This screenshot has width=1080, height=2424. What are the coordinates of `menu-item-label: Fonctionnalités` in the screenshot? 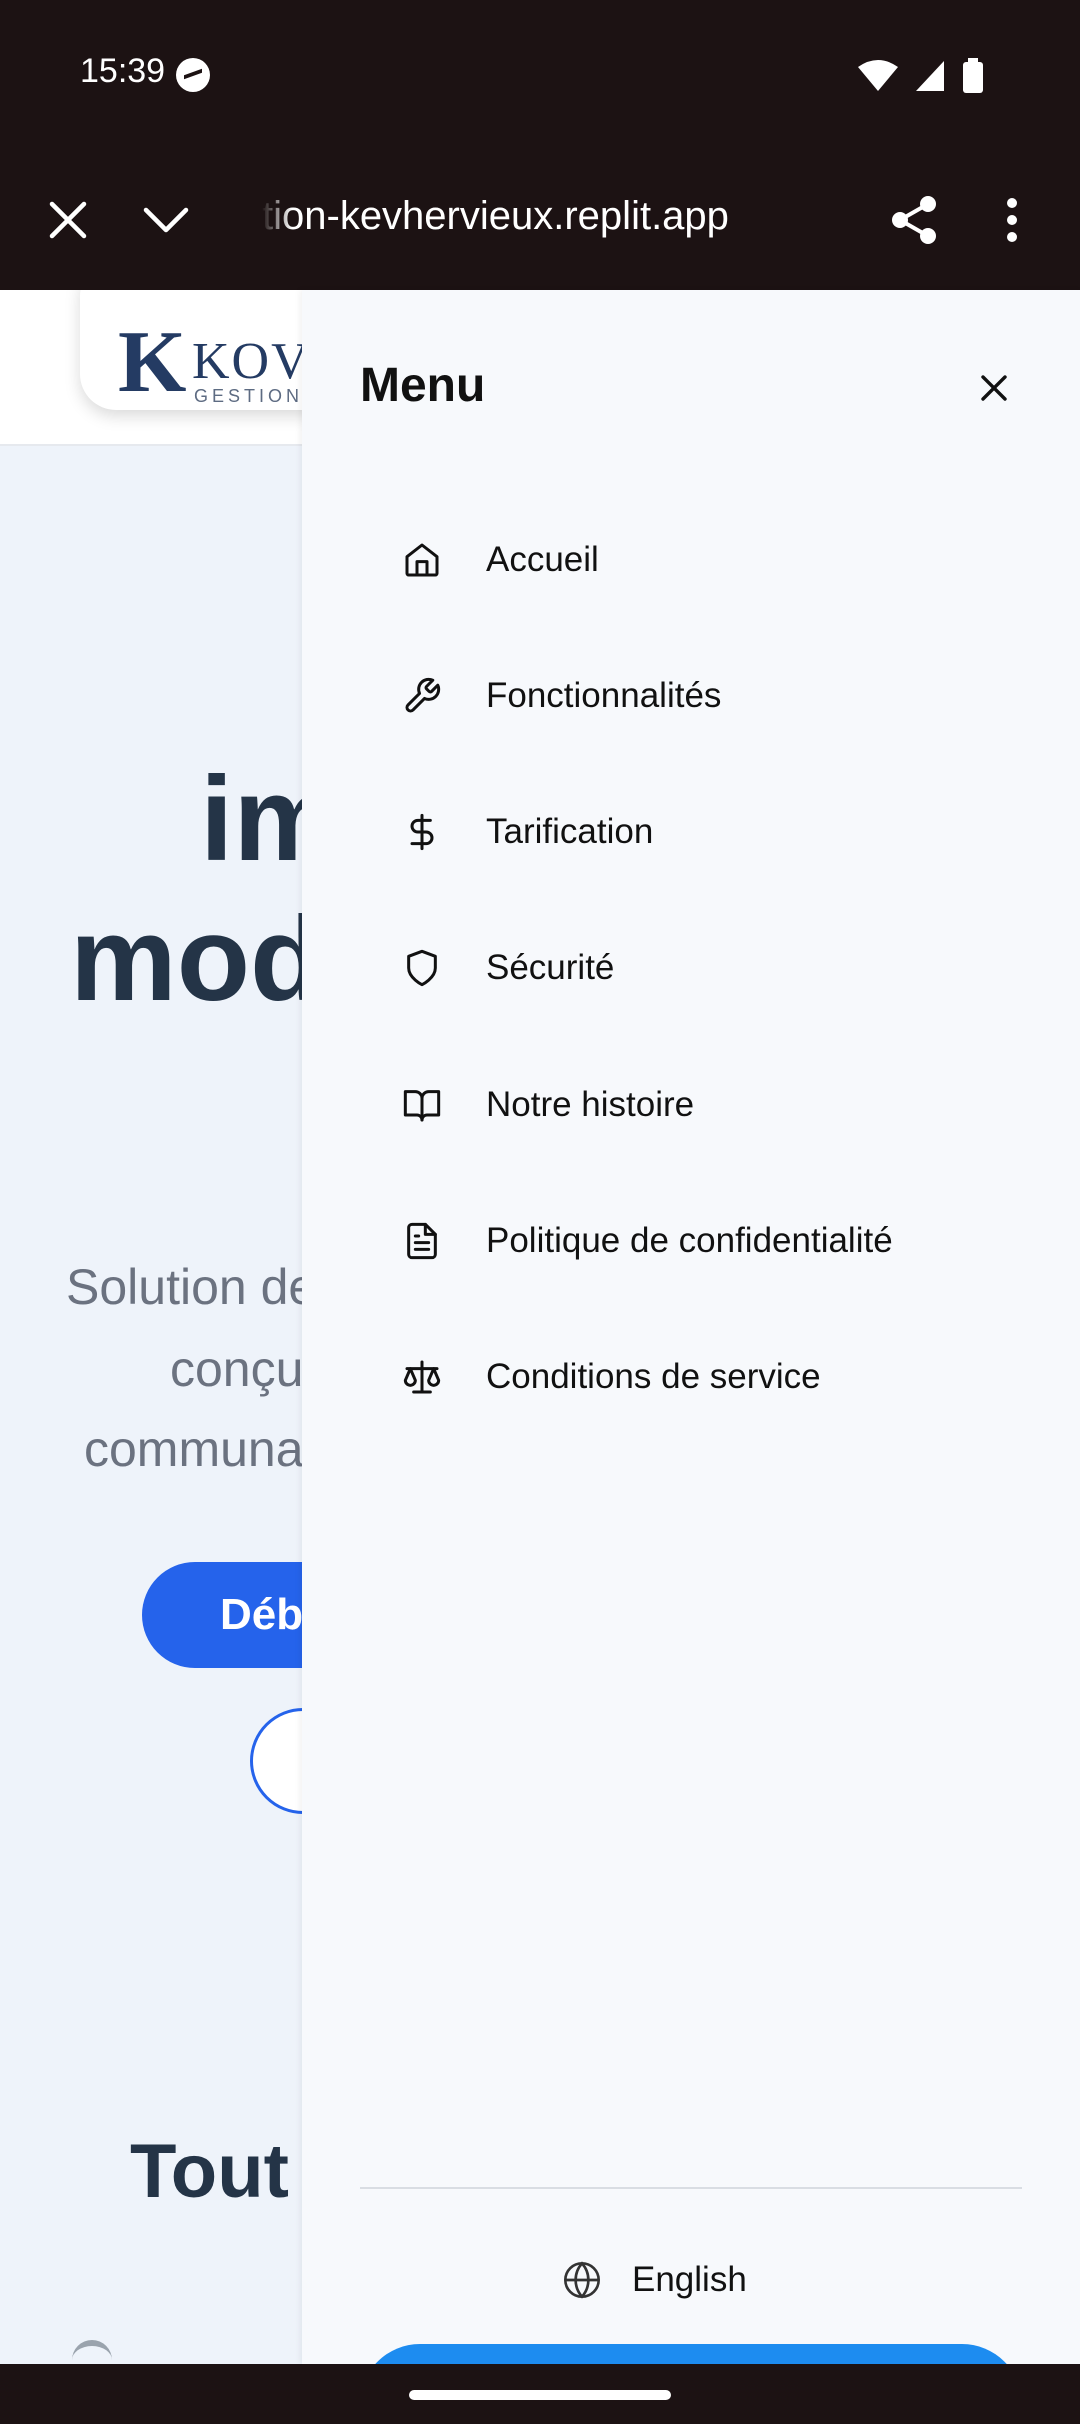 It's located at (604, 695).